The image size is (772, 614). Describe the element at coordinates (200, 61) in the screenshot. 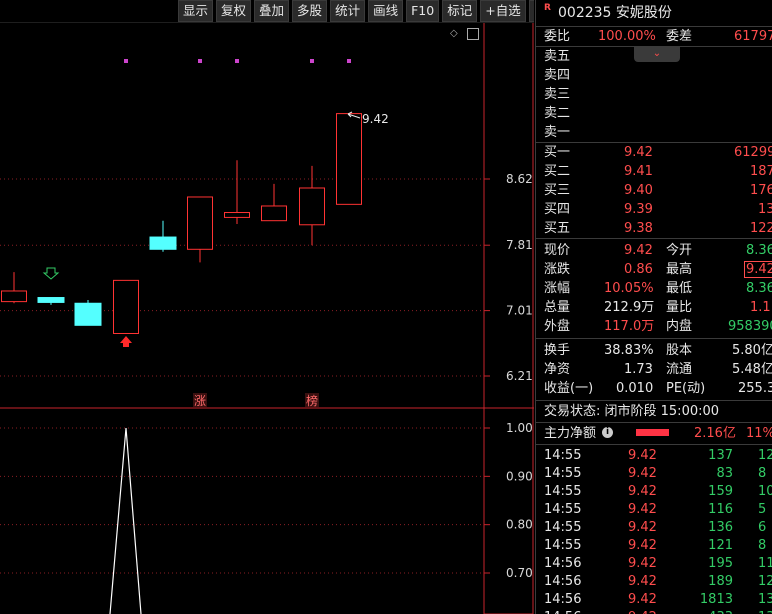

I see `signal-marker` at that location.